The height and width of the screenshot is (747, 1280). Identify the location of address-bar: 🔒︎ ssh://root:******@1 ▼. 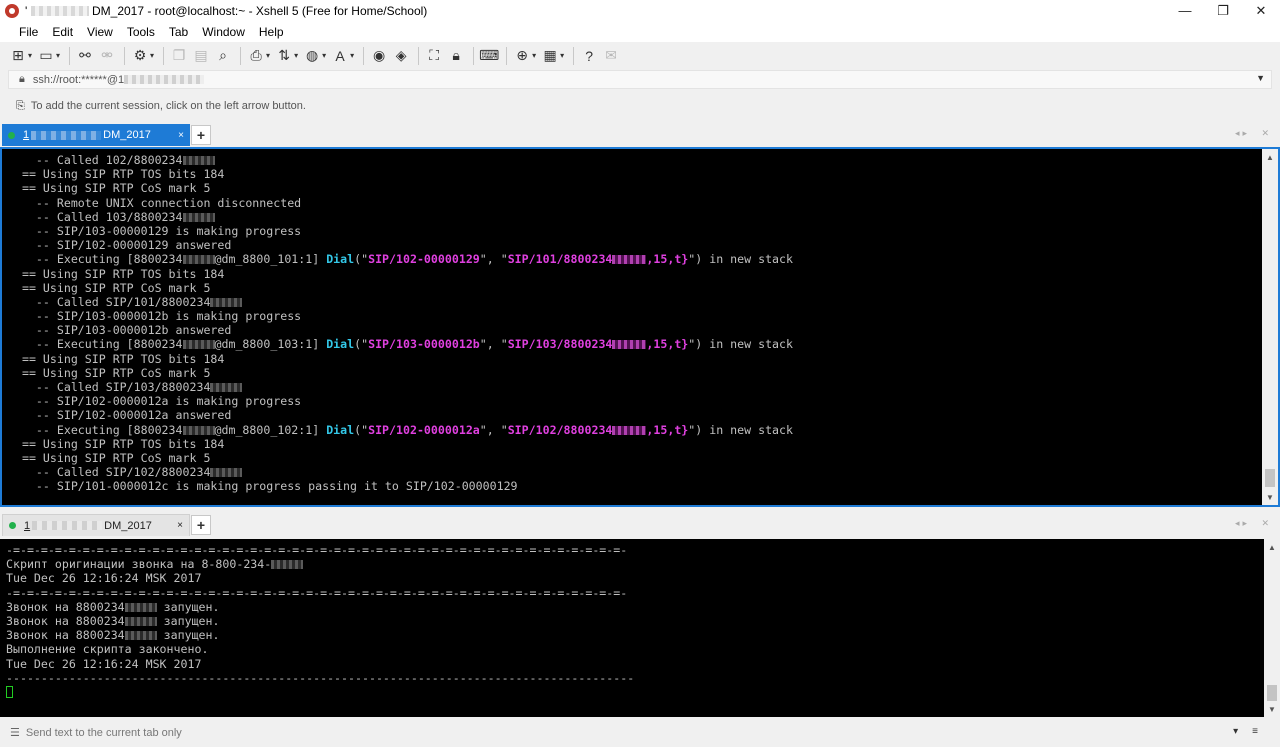
(640, 79).